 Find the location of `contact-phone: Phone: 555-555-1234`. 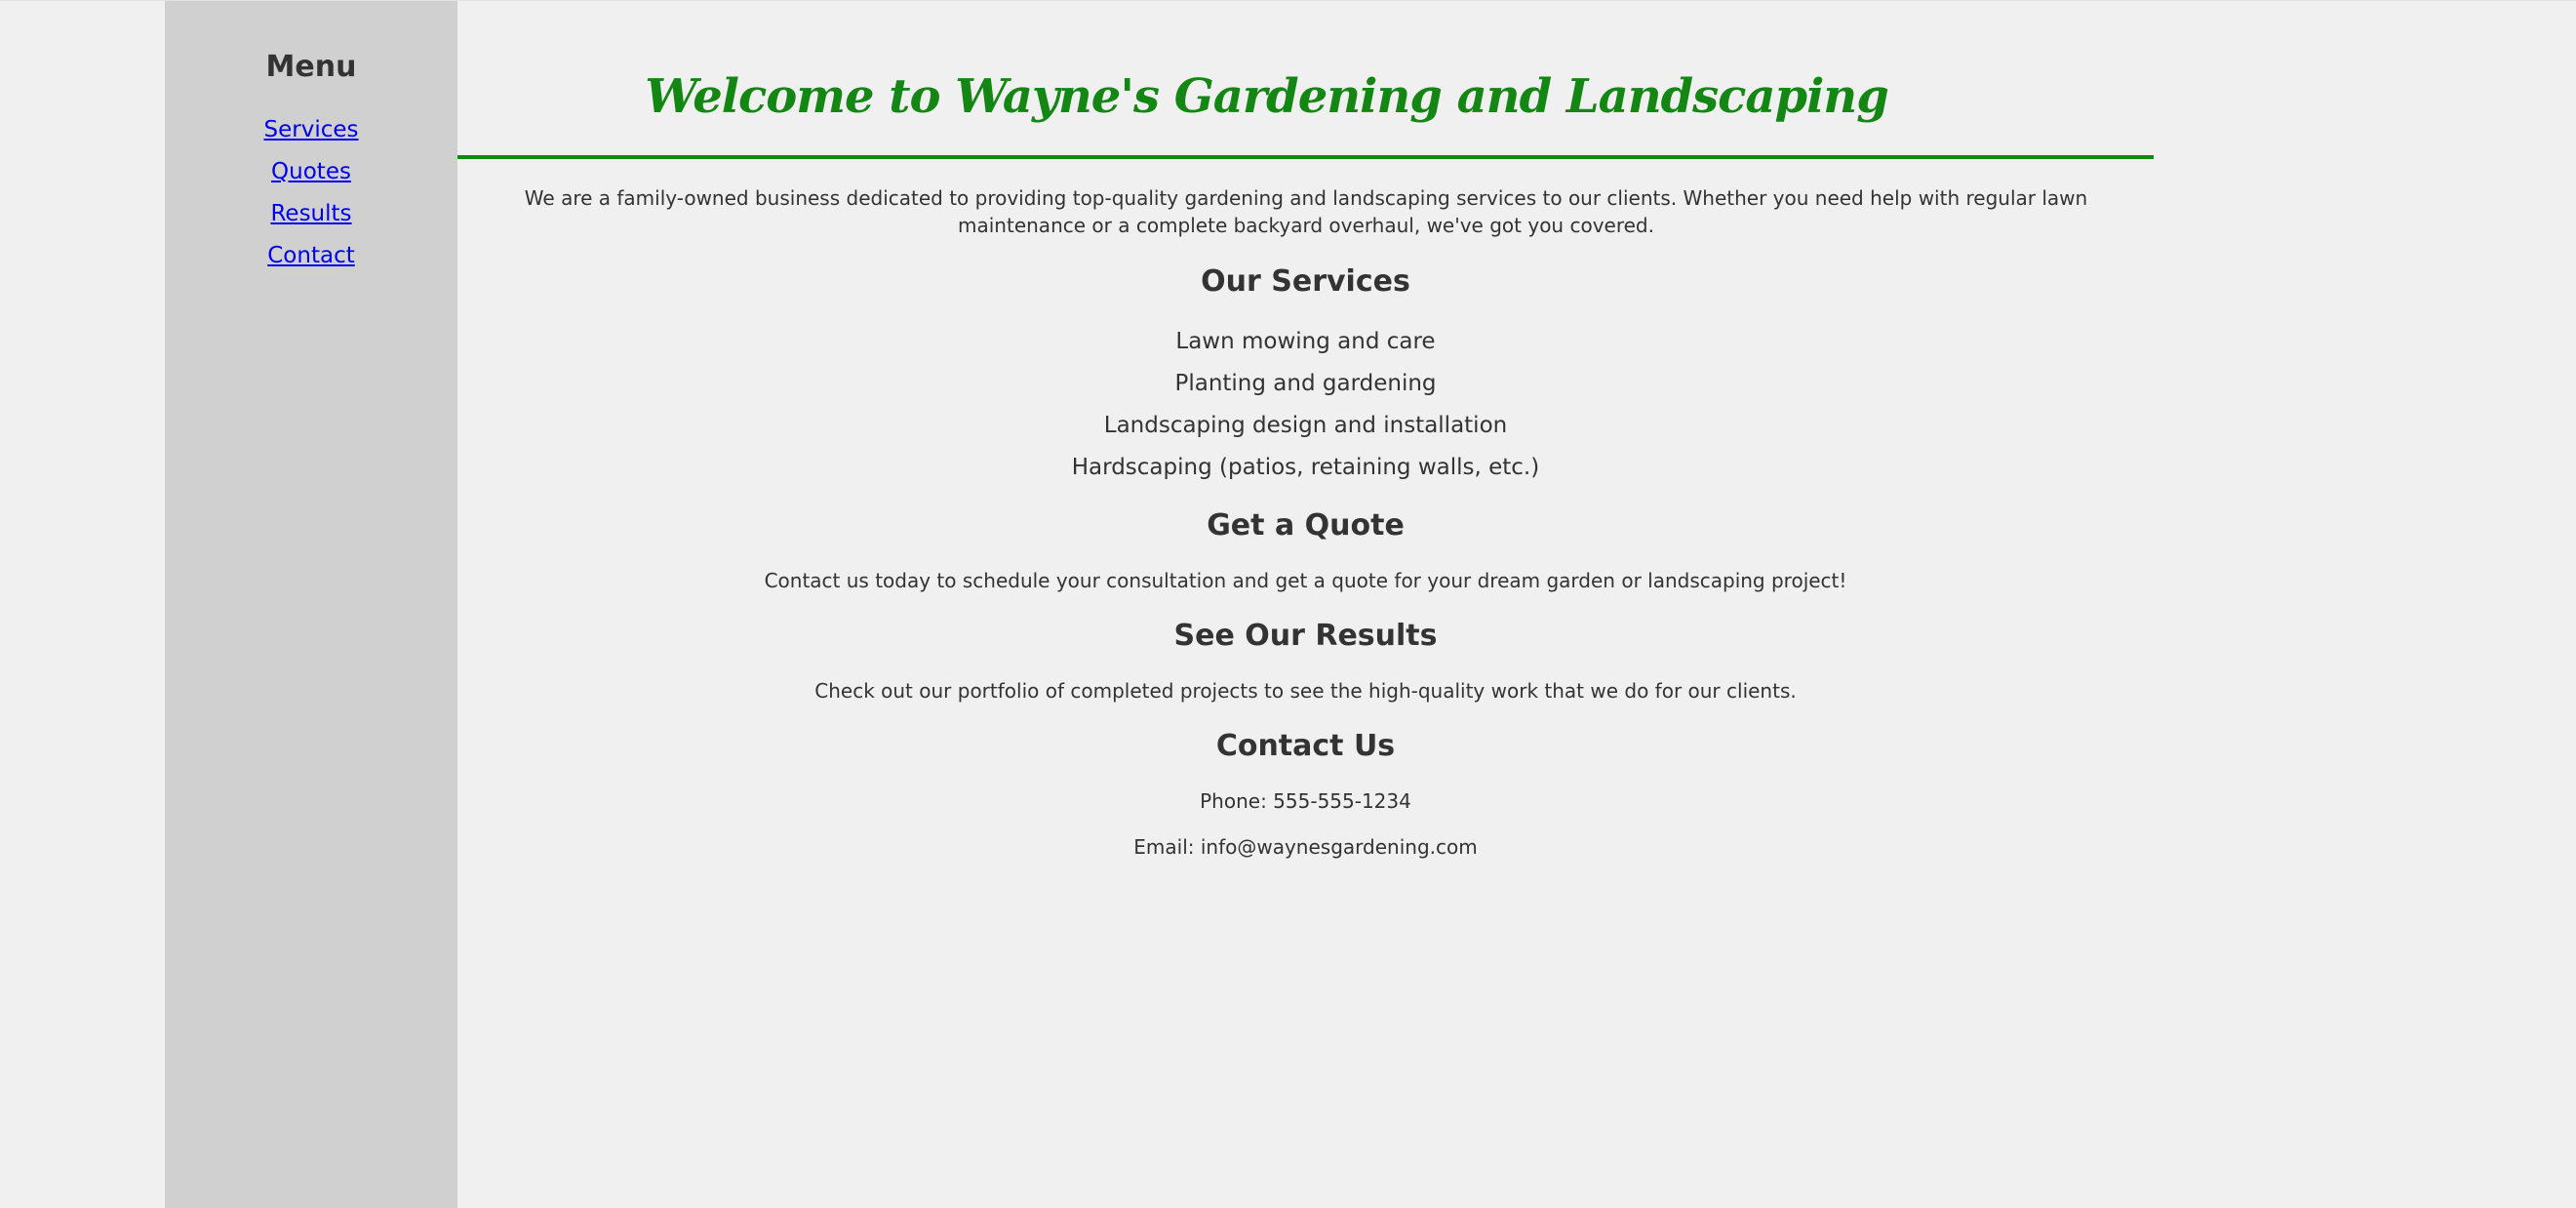

contact-phone: Phone: 555-555-1234 is located at coordinates (1305, 801).